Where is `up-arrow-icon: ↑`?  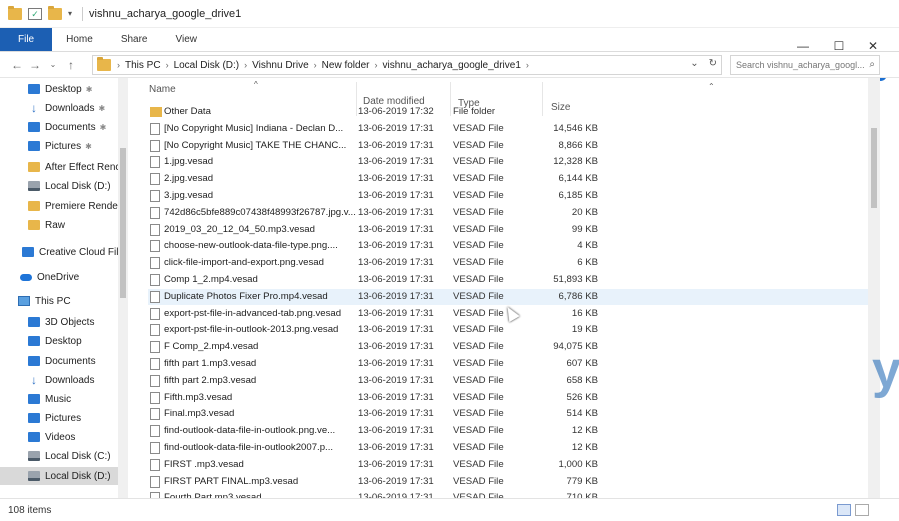 up-arrow-icon: ↑ is located at coordinates (71, 65).